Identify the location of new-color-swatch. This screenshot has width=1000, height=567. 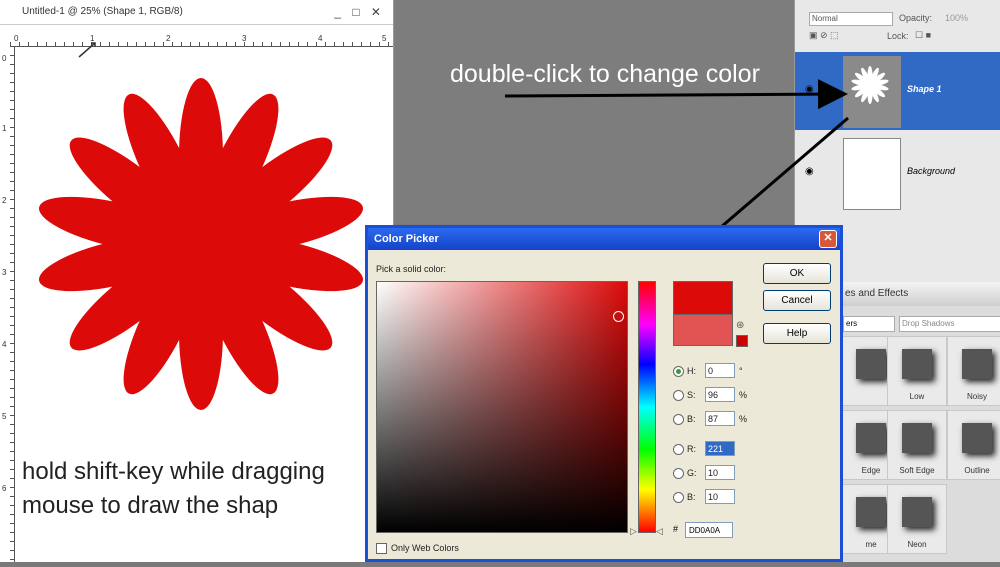
(703, 297).